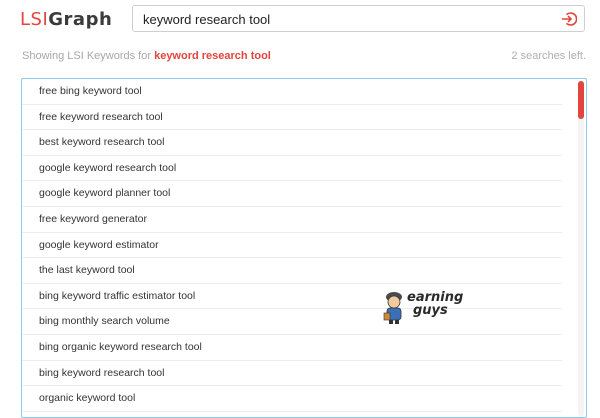  I want to click on result-item: bing keyword research tool, so click(292, 374).